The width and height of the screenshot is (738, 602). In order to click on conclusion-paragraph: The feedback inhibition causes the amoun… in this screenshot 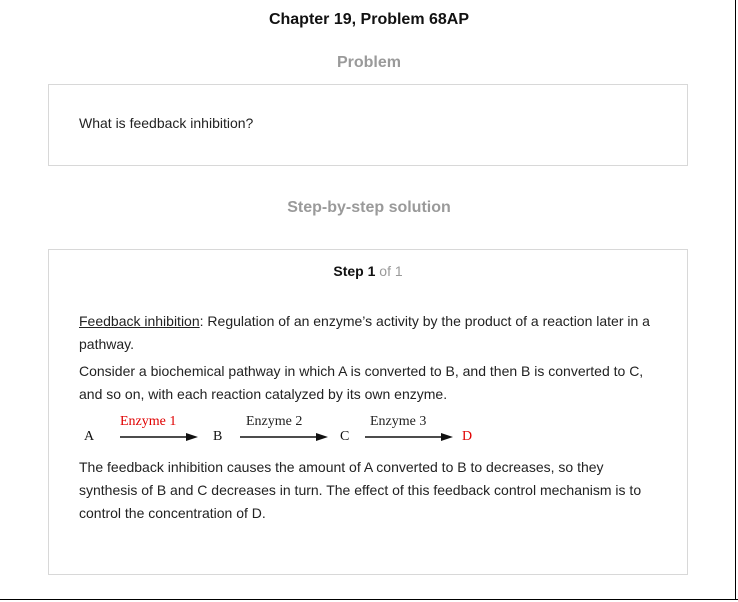, I will do `click(360, 490)`.